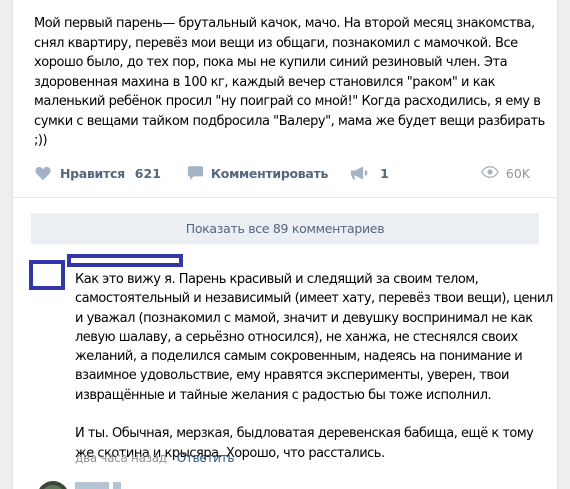  I want to click on comment-meta: два часа назад Ответить, so click(154, 458).